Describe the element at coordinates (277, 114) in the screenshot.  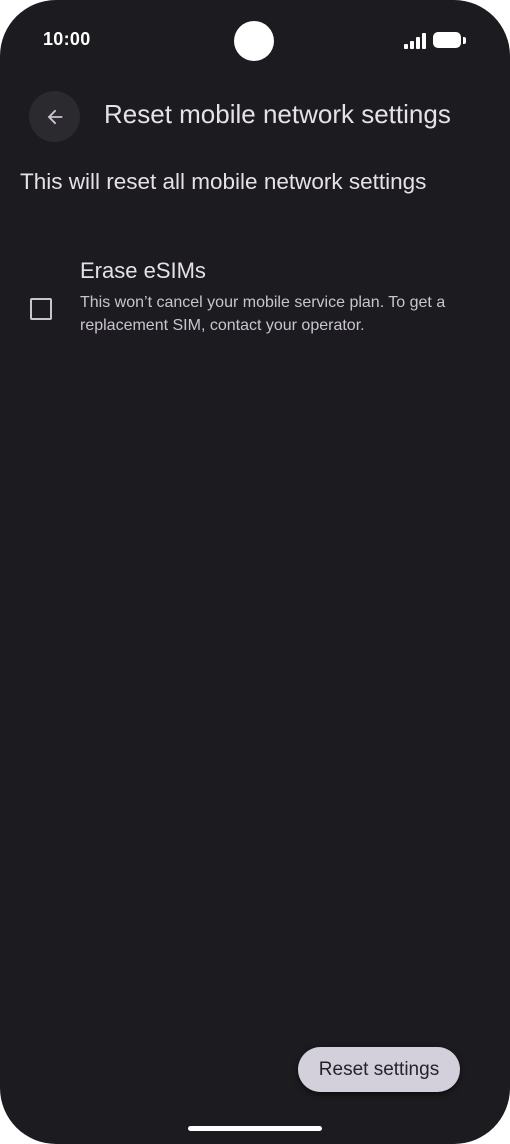
I see `page-title: Reset mobile network settings` at that location.